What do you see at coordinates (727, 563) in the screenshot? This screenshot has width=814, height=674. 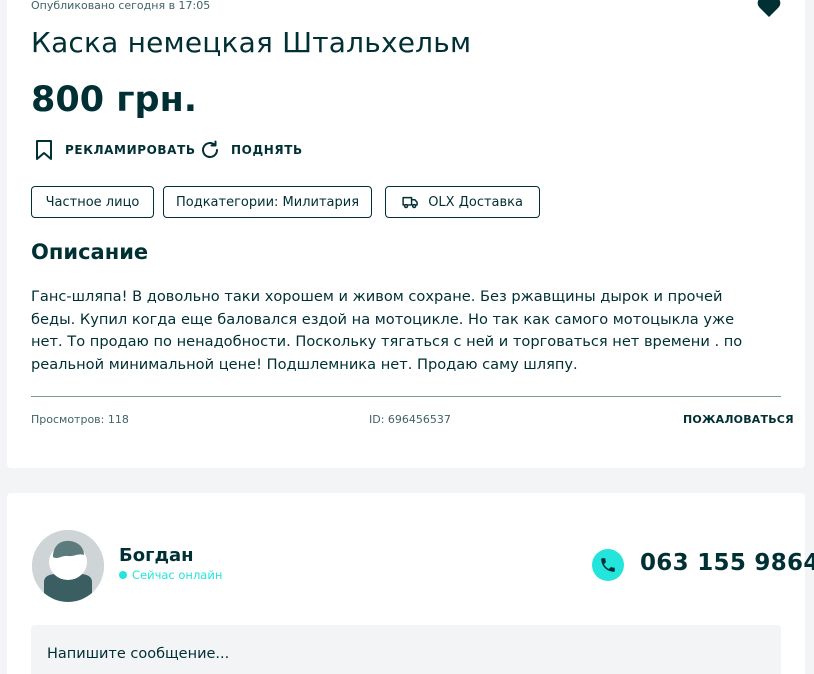 I see `phone-number: 063 155 9864` at bounding box center [727, 563].